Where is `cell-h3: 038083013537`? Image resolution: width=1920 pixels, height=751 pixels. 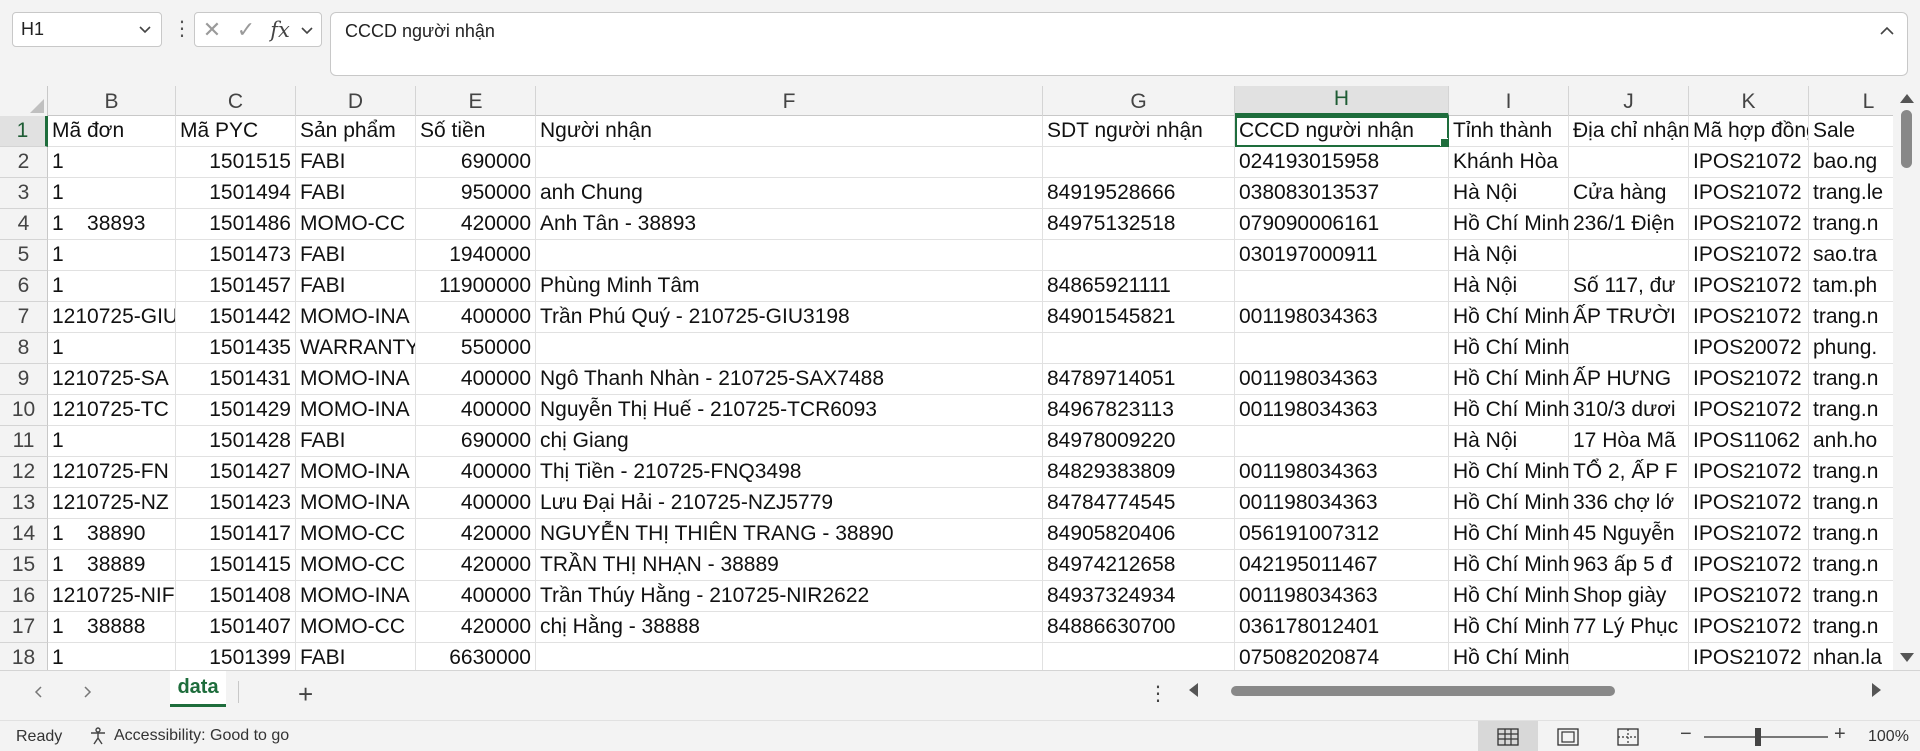
cell-h3: 038083013537 is located at coordinates (1342, 193).